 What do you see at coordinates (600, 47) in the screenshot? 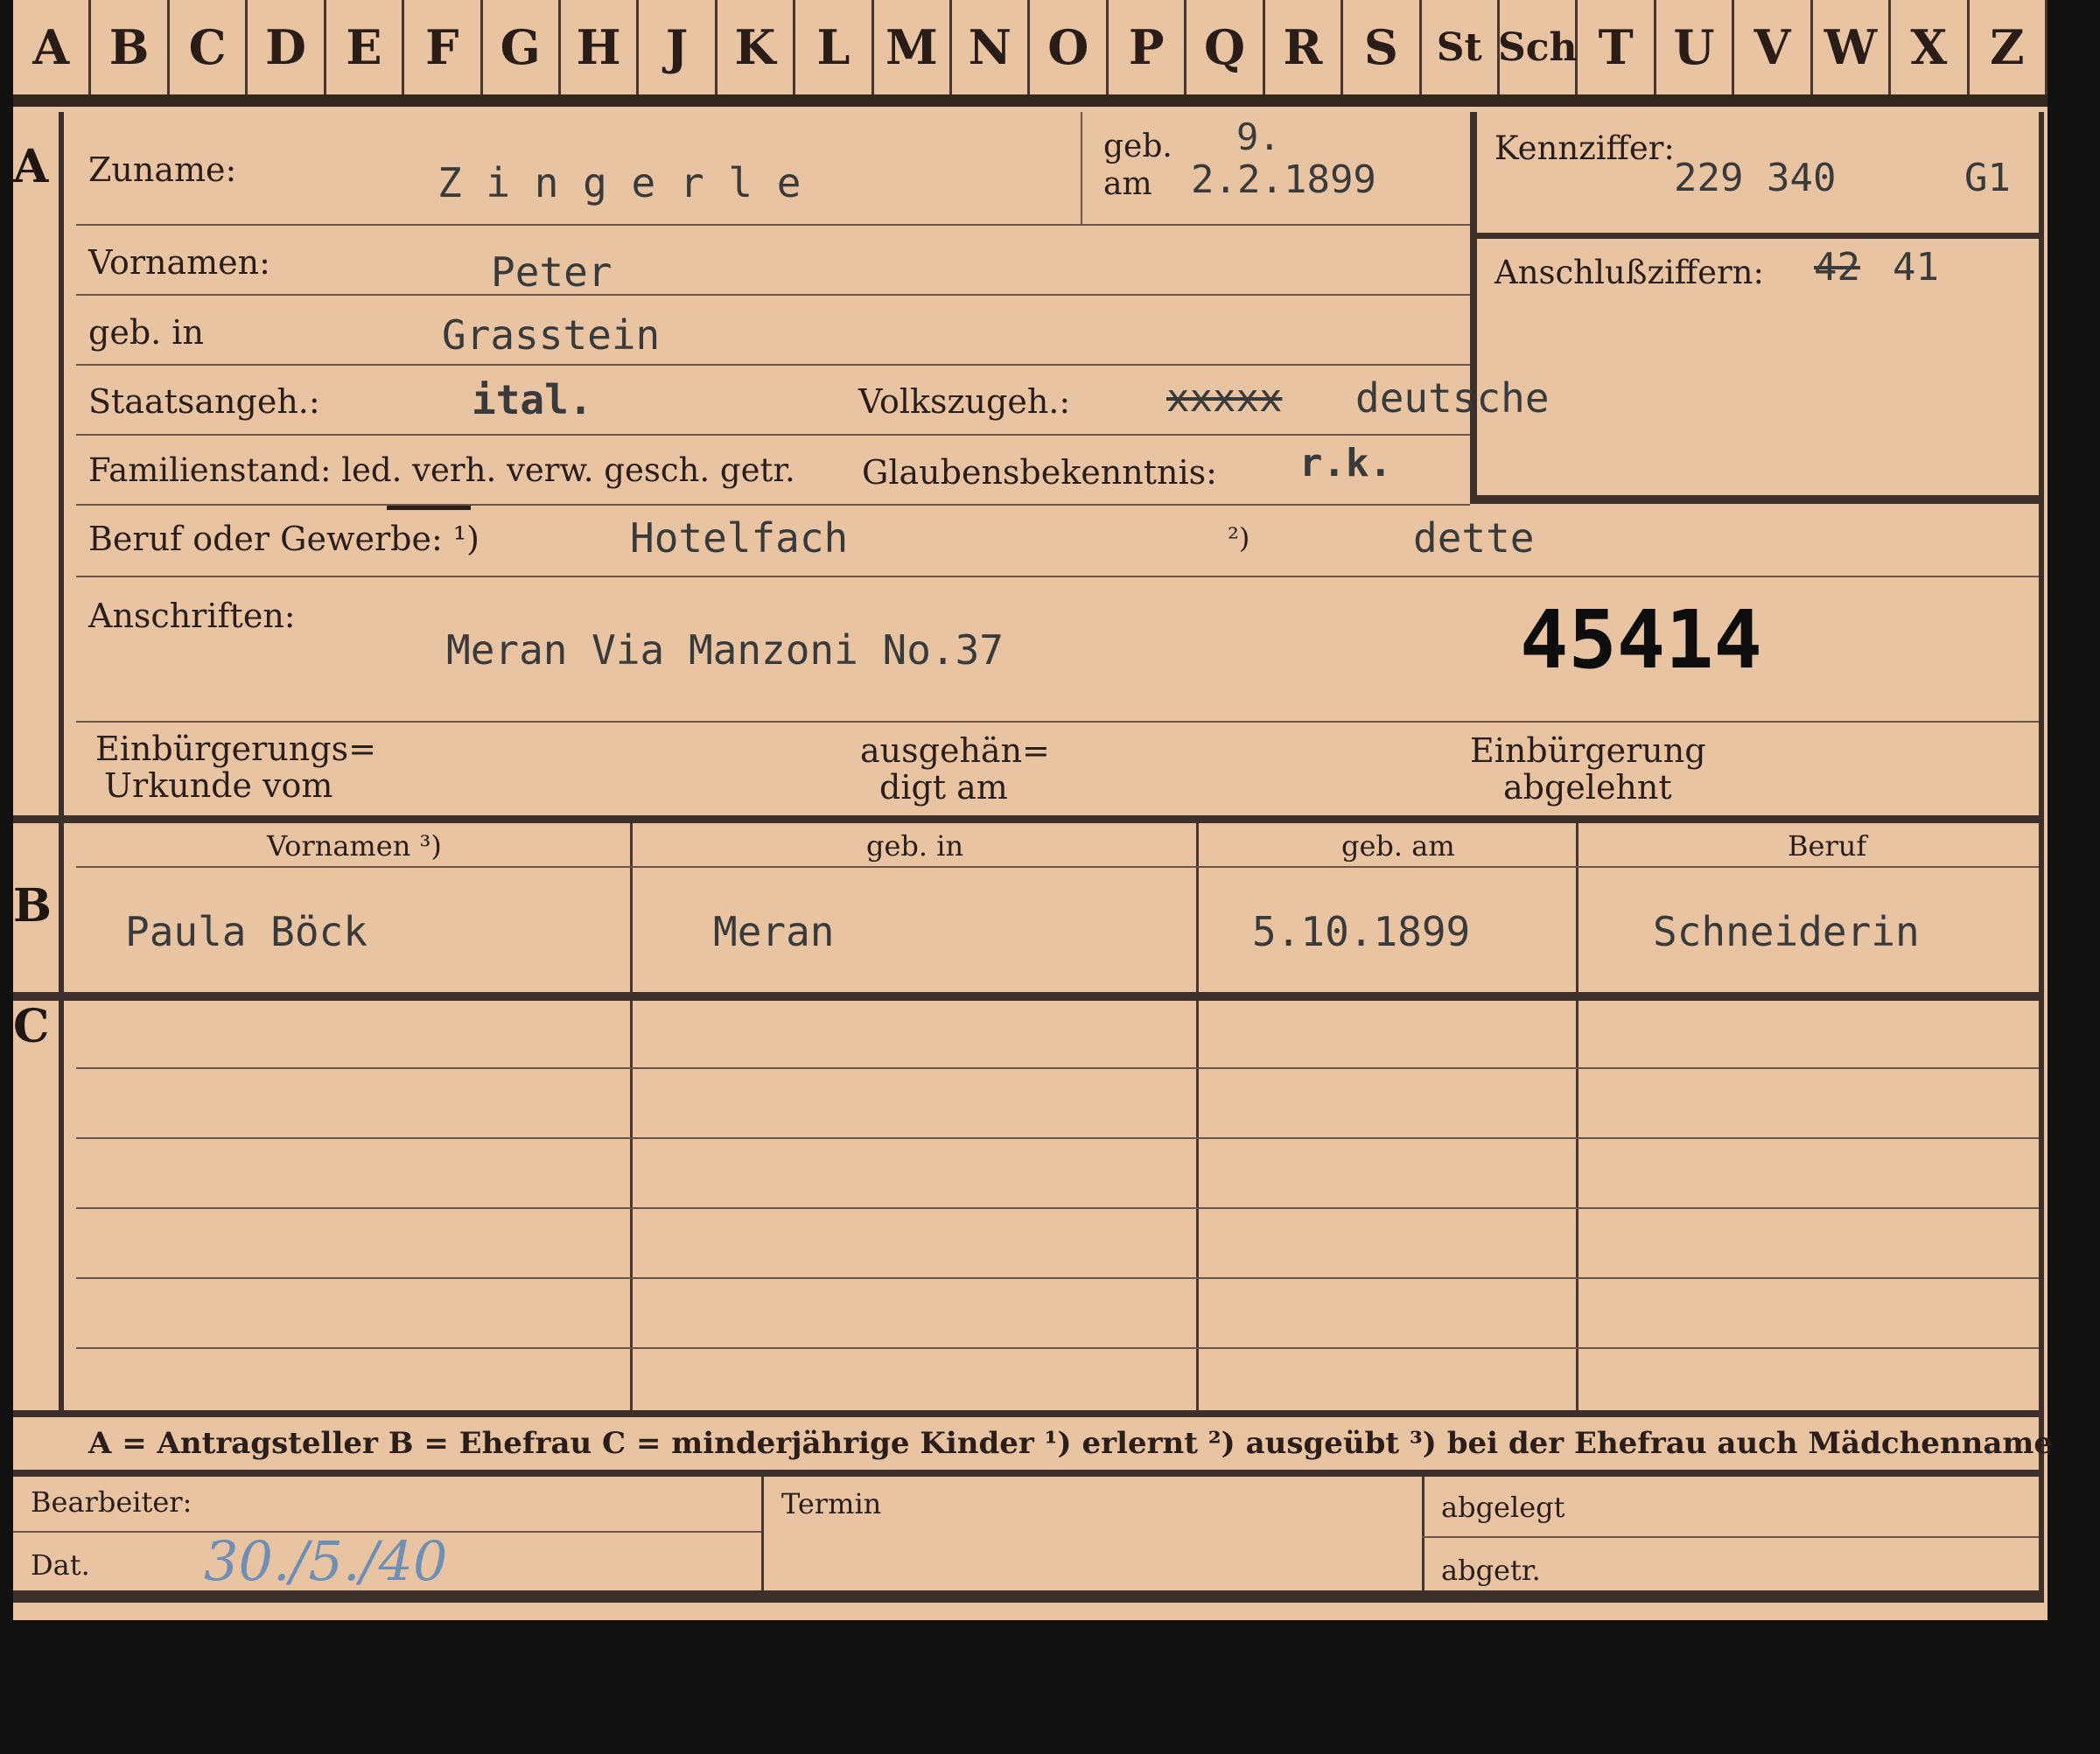
I see `alphabet-tab: H` at bounding box center [600, 47].